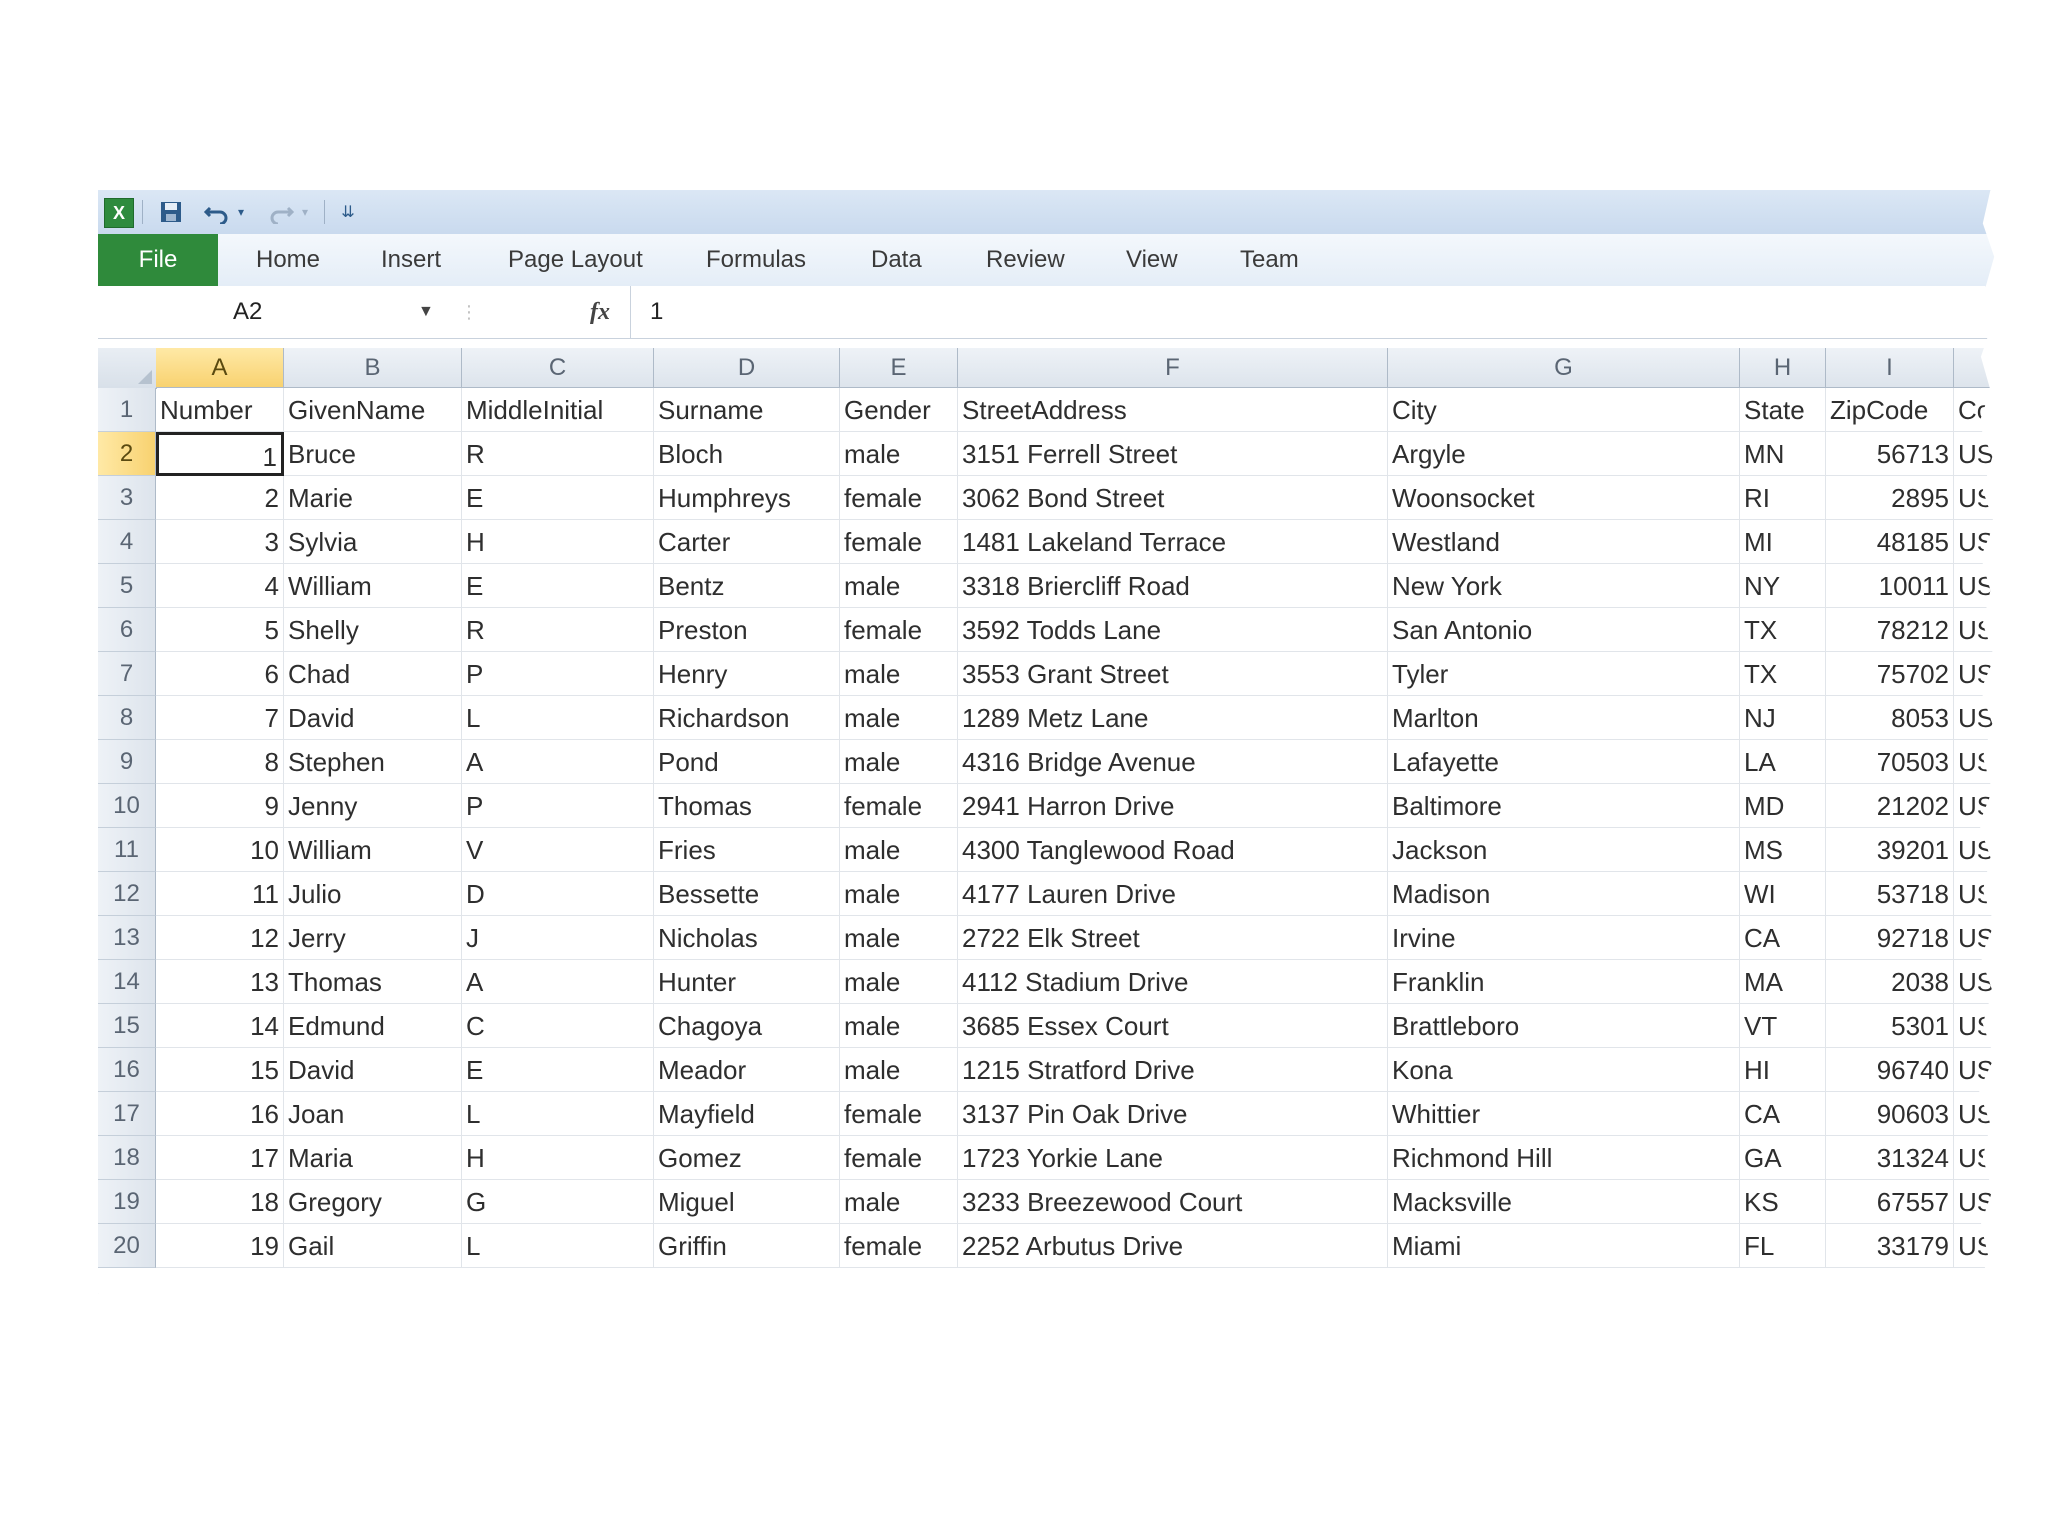 The image size is (2048, 1536). Describe the element at coordinates (747, 1202) in the screenshot. I see `data-cell: Miguel` at that location.